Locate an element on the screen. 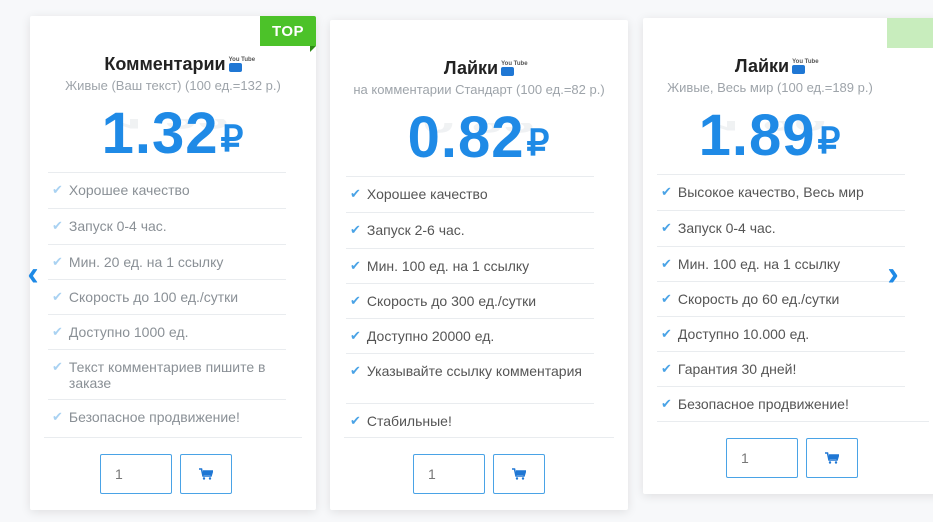 The height and width of the screenshot is (522, 933). carousel-next-arrow: › is located at coordinates (893, 274).